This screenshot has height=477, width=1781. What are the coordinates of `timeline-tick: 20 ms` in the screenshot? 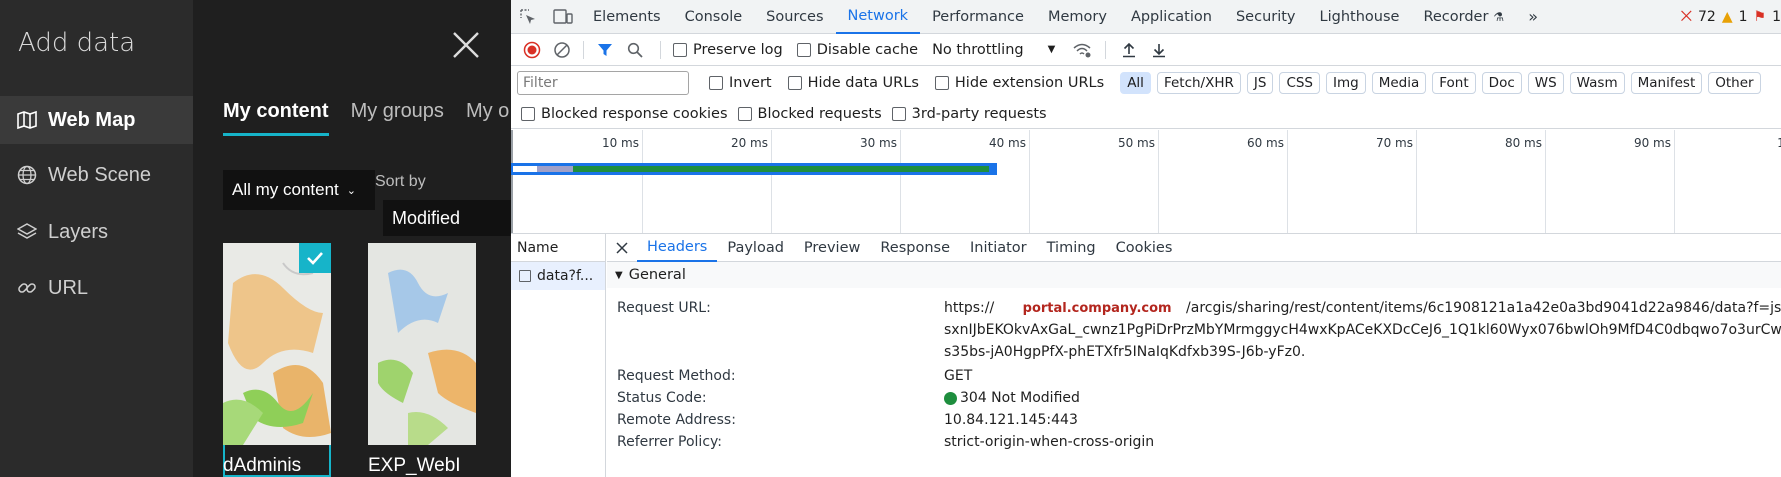 It's located at (751, 181).